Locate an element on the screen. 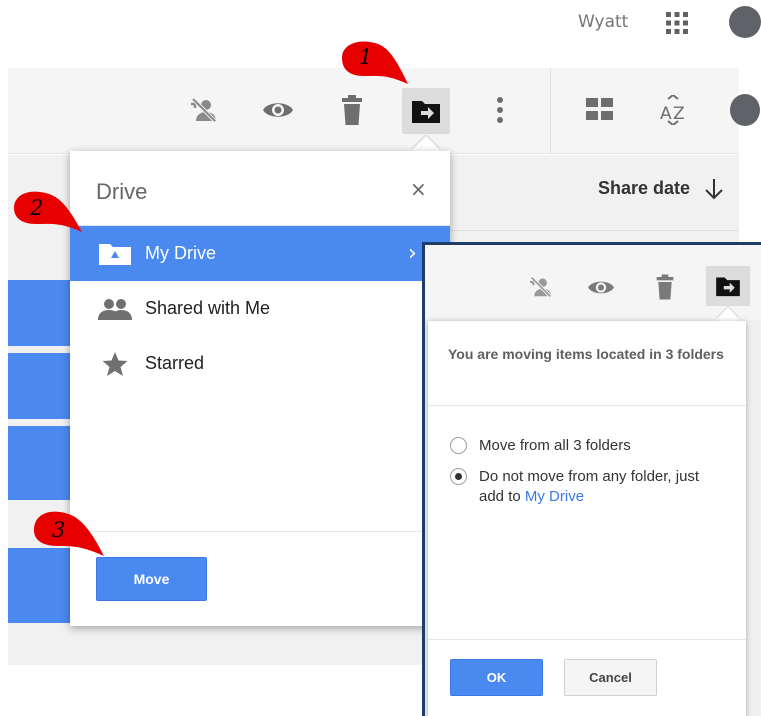  row-divider is located at coordinates (594, 230).